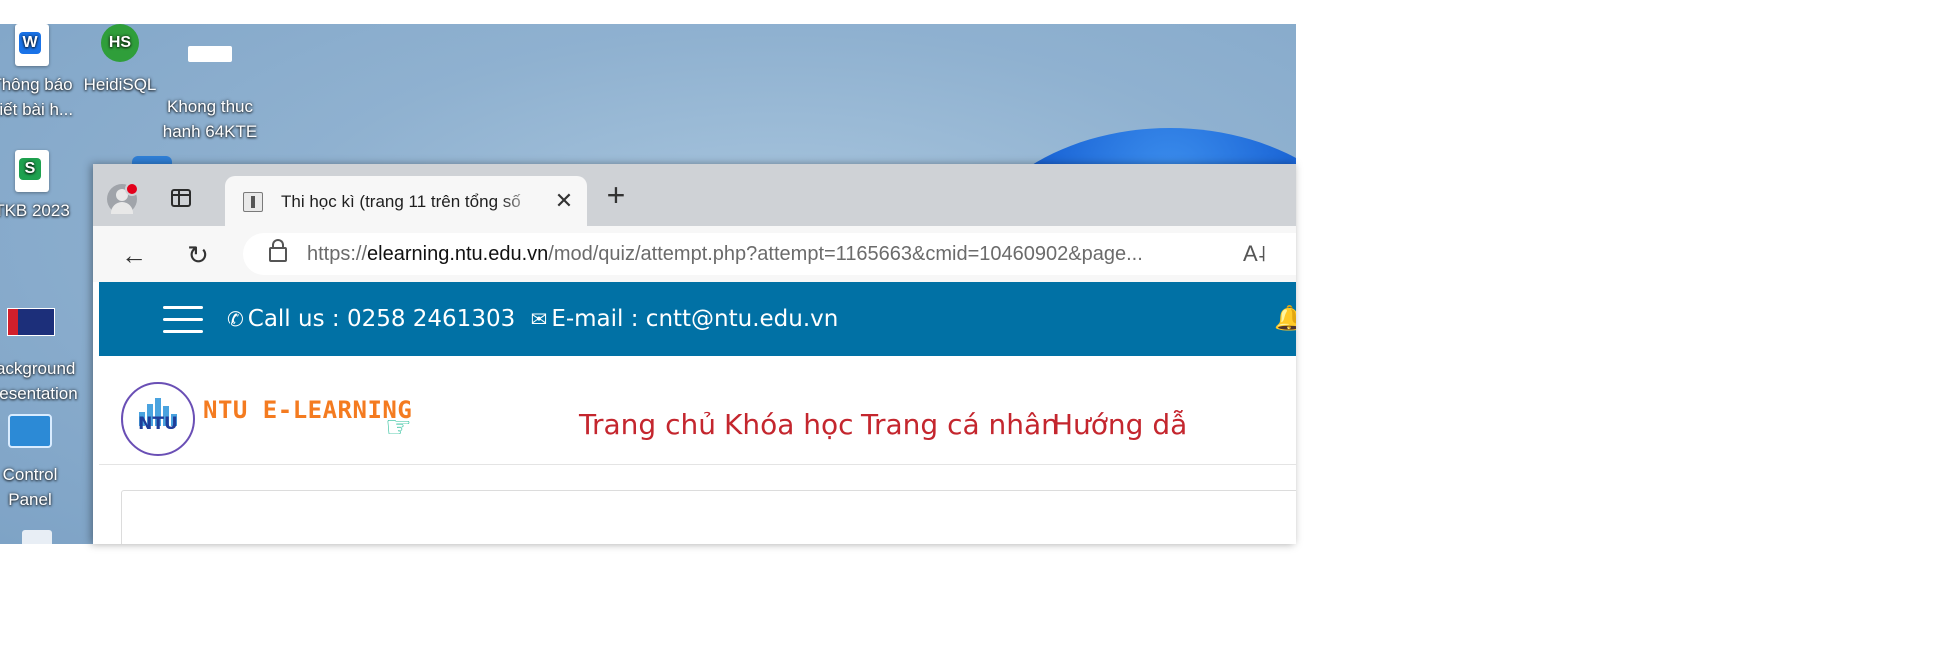  I want to click on hamburger-menu-icon, so click(183, 320).